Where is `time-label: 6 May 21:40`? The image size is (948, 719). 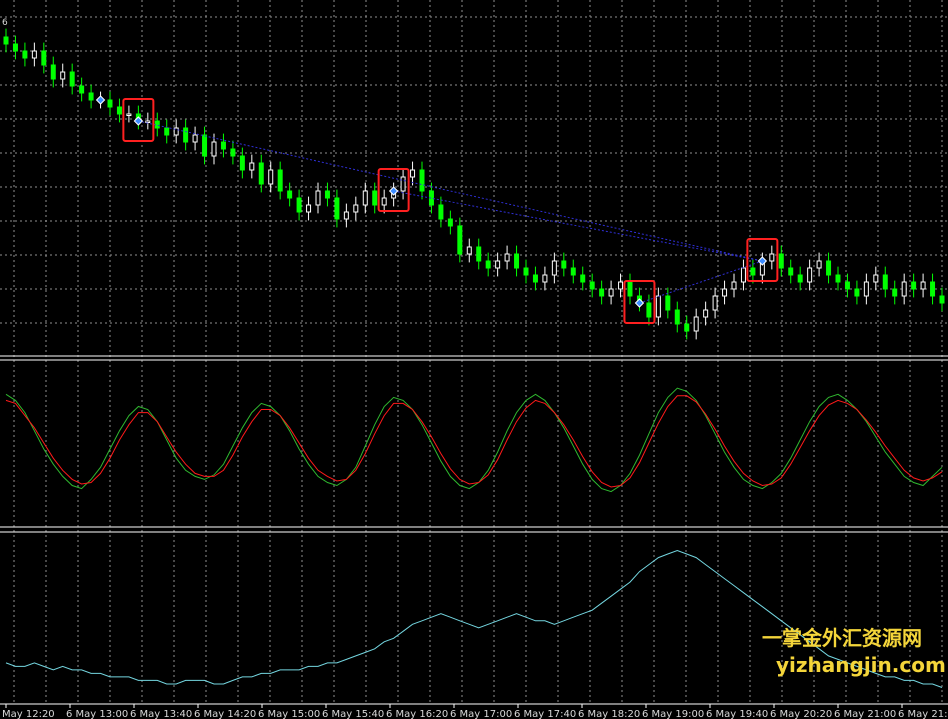
time-label: 6 May 21:40 is located at coordinates (923, 714).